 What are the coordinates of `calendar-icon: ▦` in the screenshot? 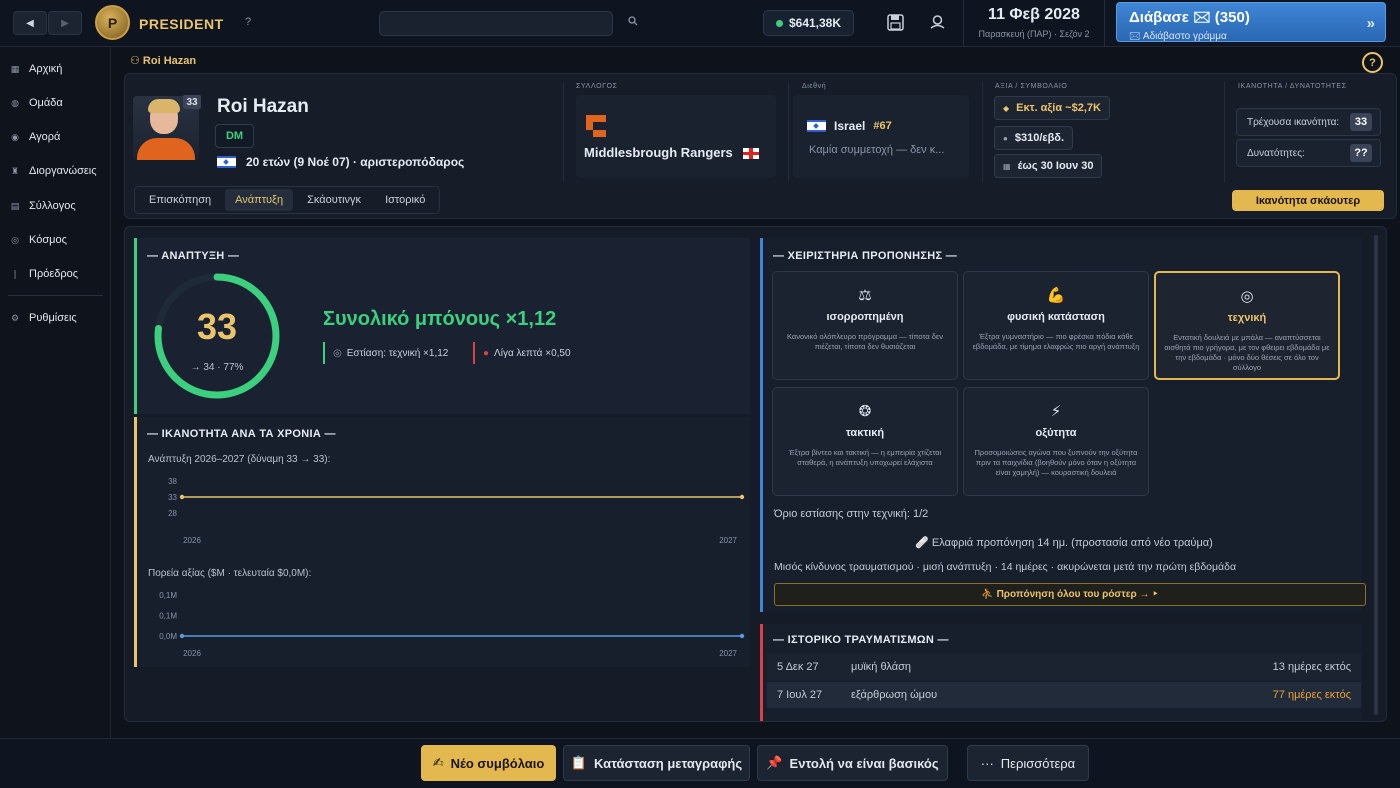 It's located at (1007, 166).